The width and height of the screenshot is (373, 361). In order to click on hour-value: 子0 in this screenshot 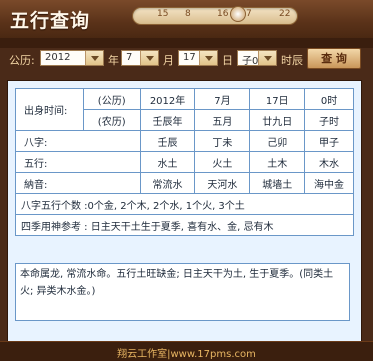, I will do `click(250, 61)`.